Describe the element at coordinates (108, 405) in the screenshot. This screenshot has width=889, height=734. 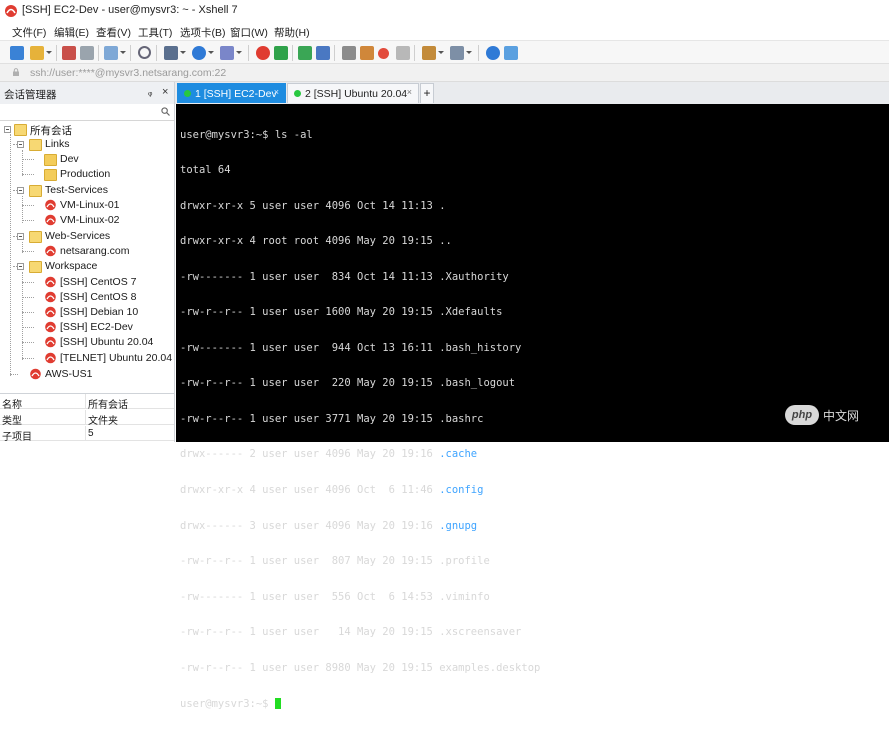
I see `property-value: 所有会话` at that location.